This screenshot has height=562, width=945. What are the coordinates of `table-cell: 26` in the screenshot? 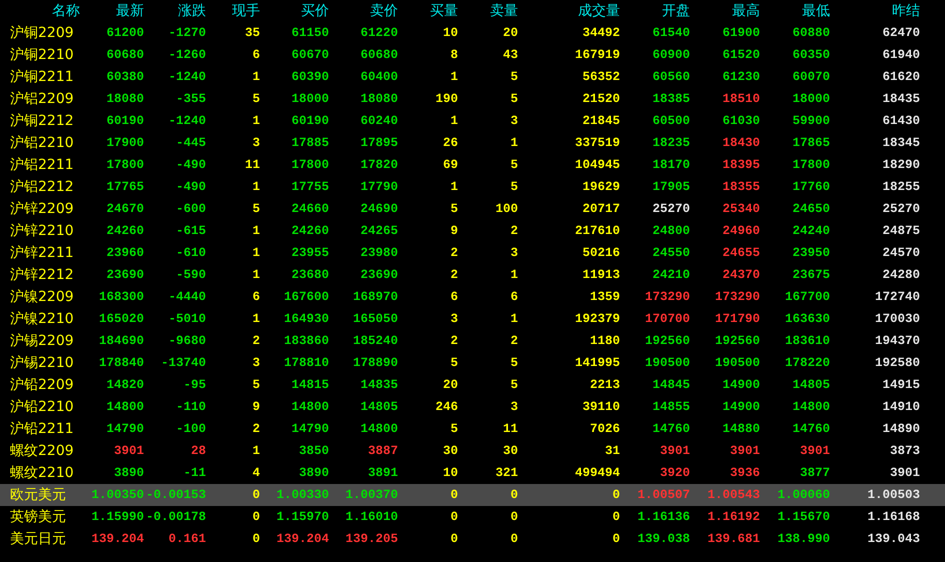 It's located at (450, 143).